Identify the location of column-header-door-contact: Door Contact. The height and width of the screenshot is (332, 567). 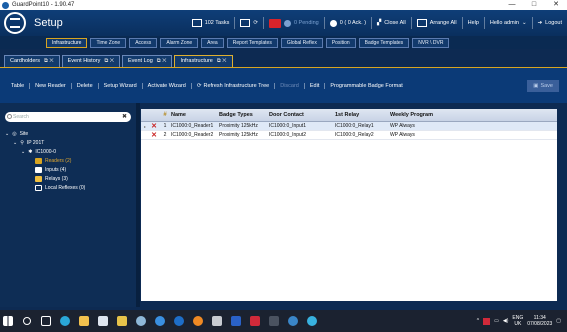
(302, 115).